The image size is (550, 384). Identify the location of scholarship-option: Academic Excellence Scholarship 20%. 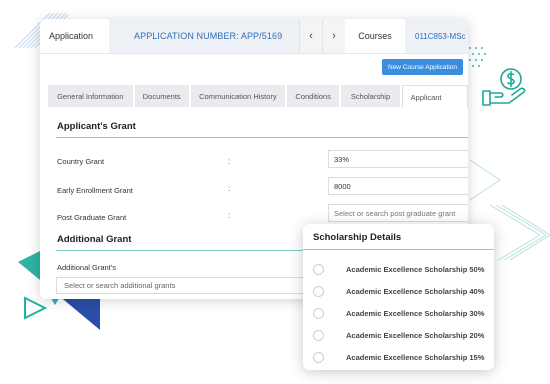
(399, 335).